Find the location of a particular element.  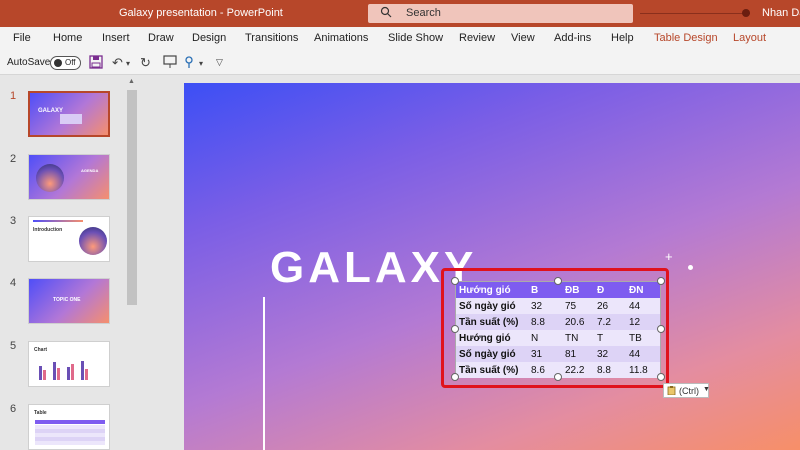

tab-home: Home is located at coordinates (67, 38).